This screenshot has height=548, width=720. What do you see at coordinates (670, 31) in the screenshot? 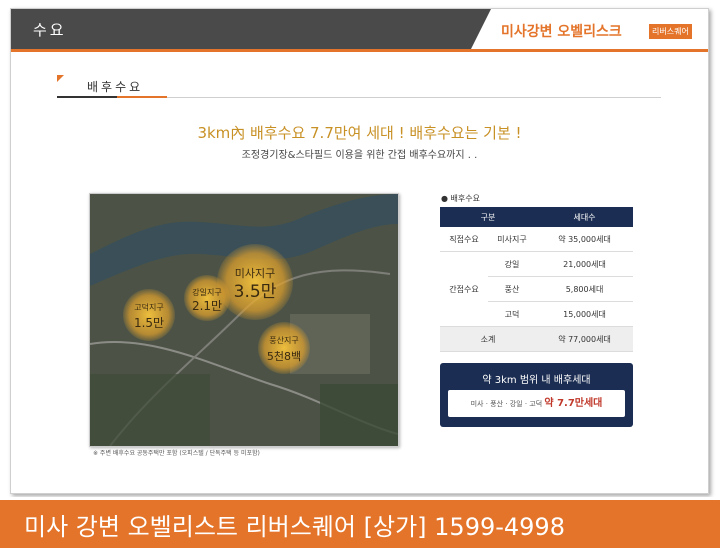
I see `brand-tag: 리버스퀘어` at bounding box center [670, 31].